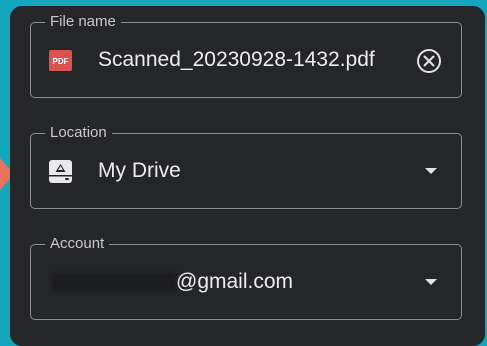 Image resolution: width=487 pixels, height=346 pixels. I want to click on redacted-email-username, so click(114, 282).